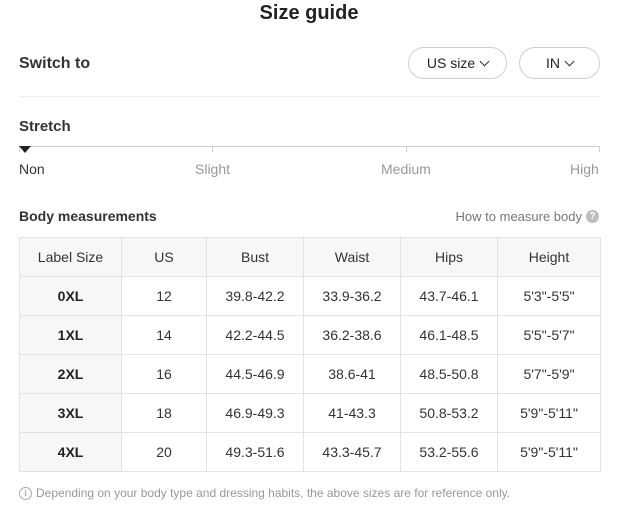  What do you see at coordinates (449, 257) in the screenshot?
I see `column-header: Hips` at bounding box center [449, 257].